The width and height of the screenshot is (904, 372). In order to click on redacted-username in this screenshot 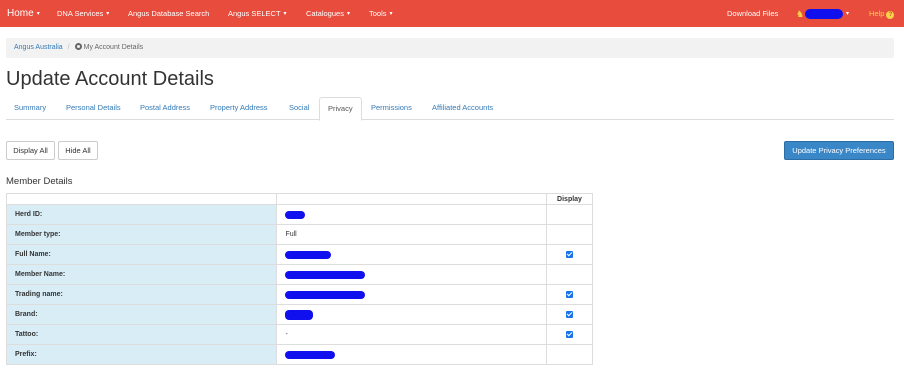, I will do `click(824, 14)`.